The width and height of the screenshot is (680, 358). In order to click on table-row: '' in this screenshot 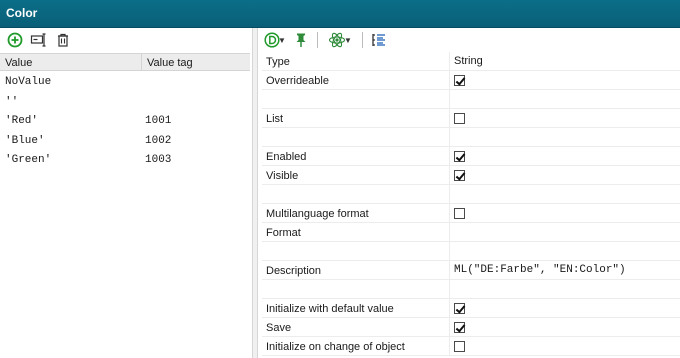, I will do `click(125, 102)`.